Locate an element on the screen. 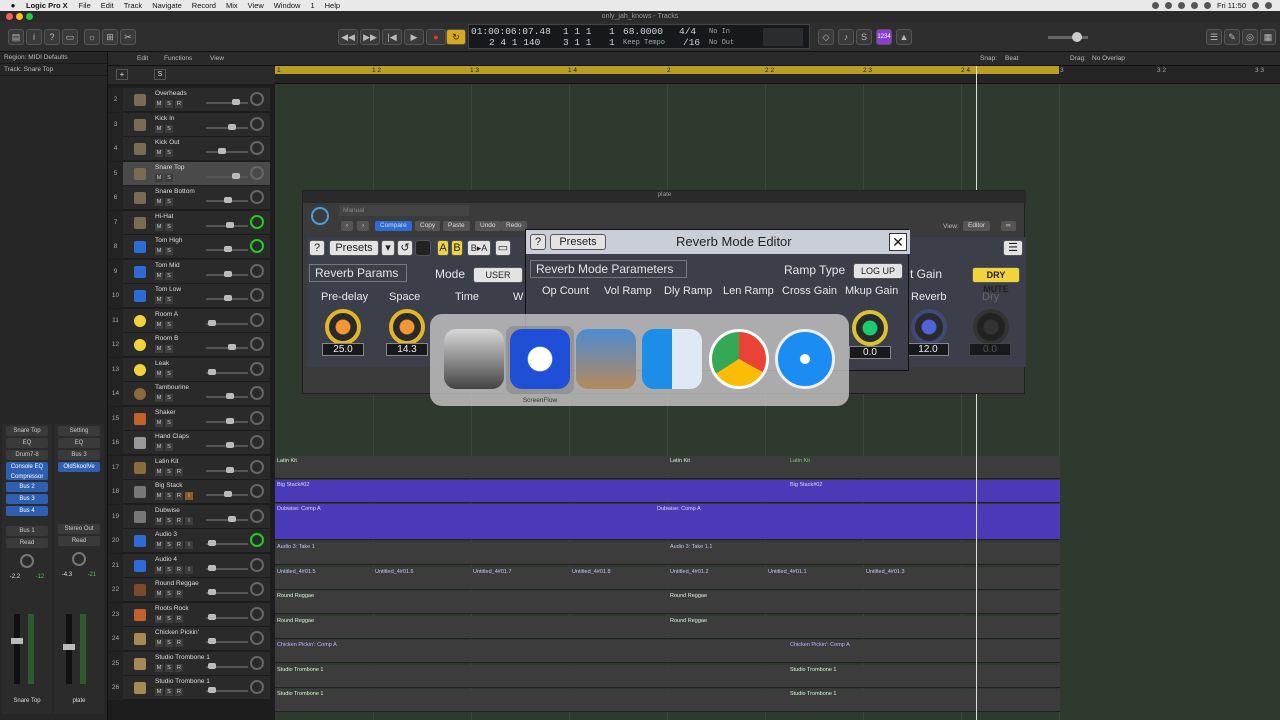 Image resolution: width=1280 pixels, height=720 pixels. view-select: Editor is located at coordinates (976, 226).